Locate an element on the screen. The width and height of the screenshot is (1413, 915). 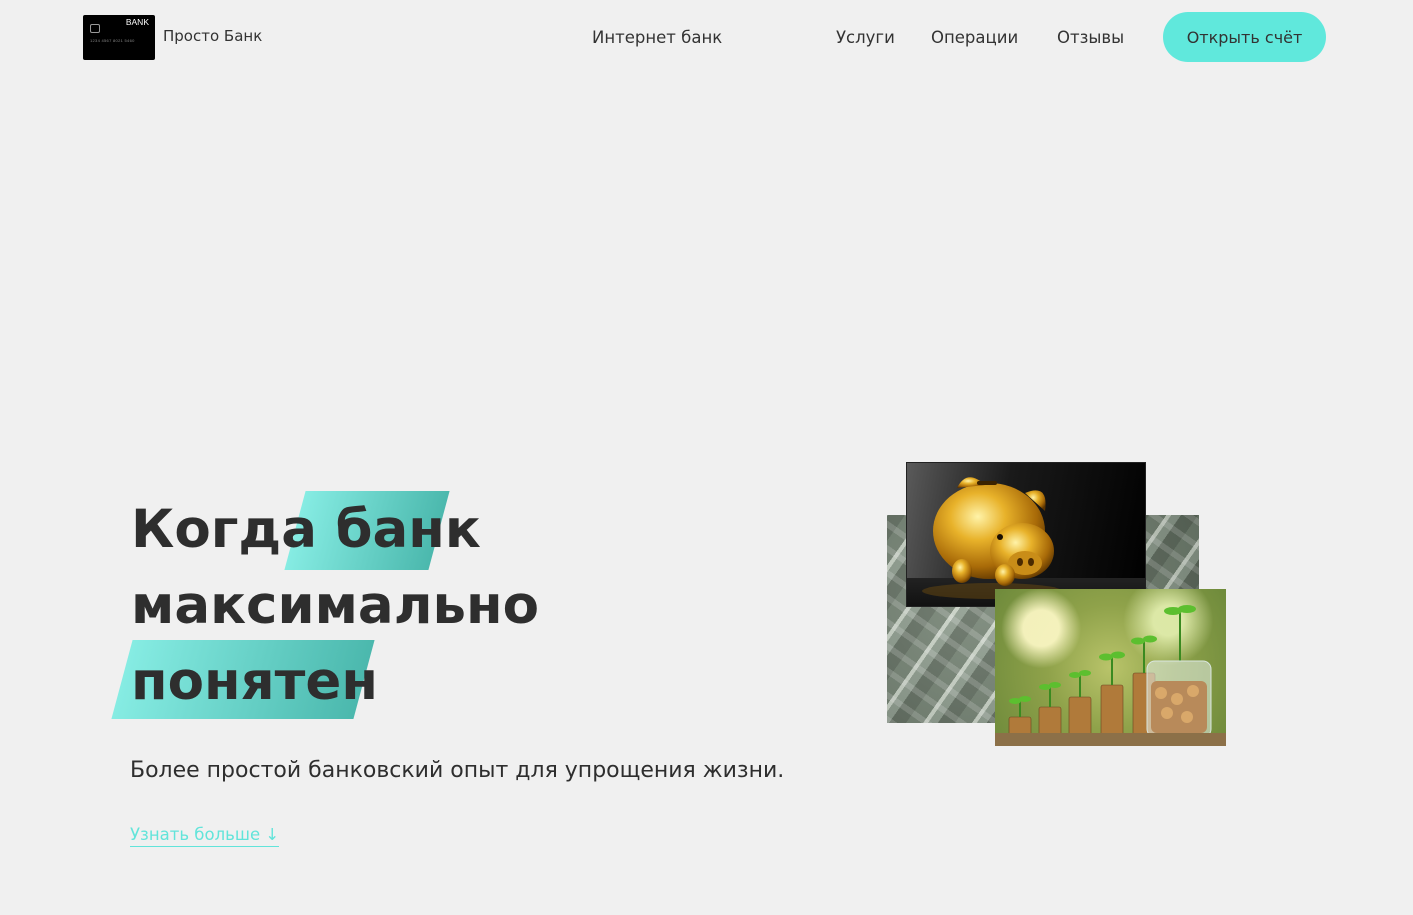
learn-more-link: Узнать больше ↓ is located at coordinates (205, 836).